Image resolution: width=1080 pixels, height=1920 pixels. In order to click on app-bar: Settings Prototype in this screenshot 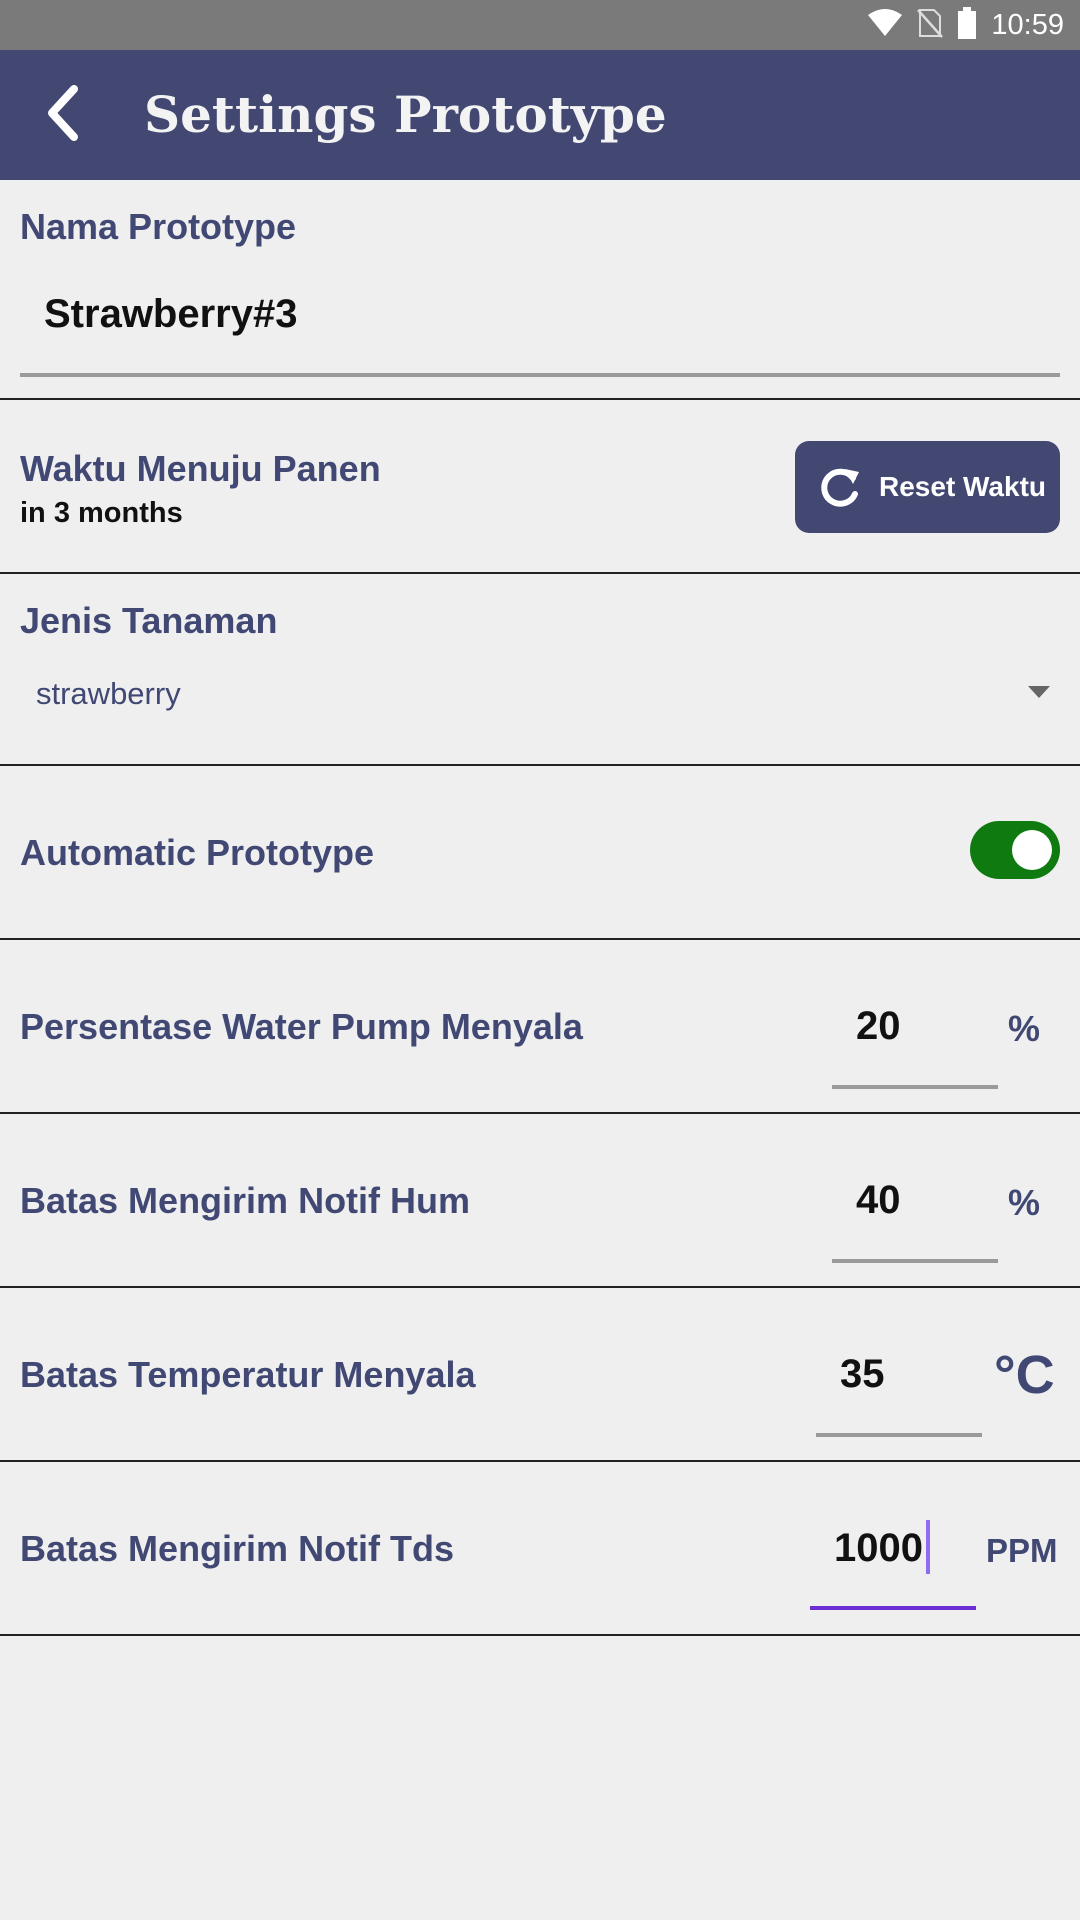, I will do `click(540, 115)`.